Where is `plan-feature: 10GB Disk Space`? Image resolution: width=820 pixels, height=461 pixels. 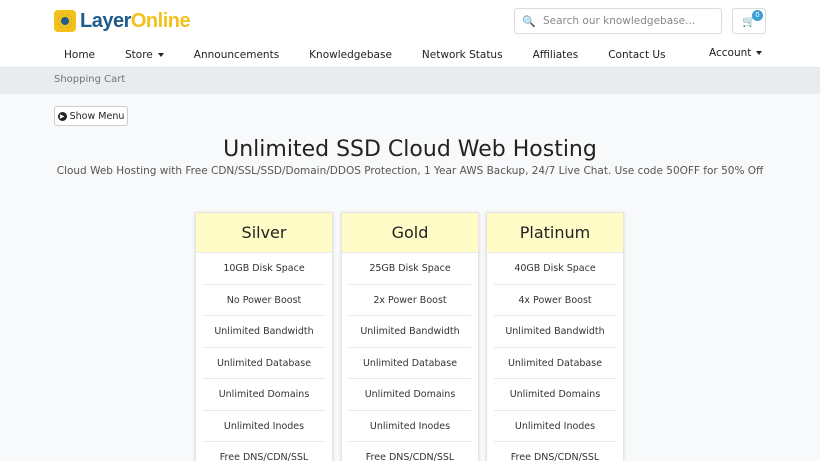
plan-feature: 10GB Disk Space is located at coordinates (264, 269).